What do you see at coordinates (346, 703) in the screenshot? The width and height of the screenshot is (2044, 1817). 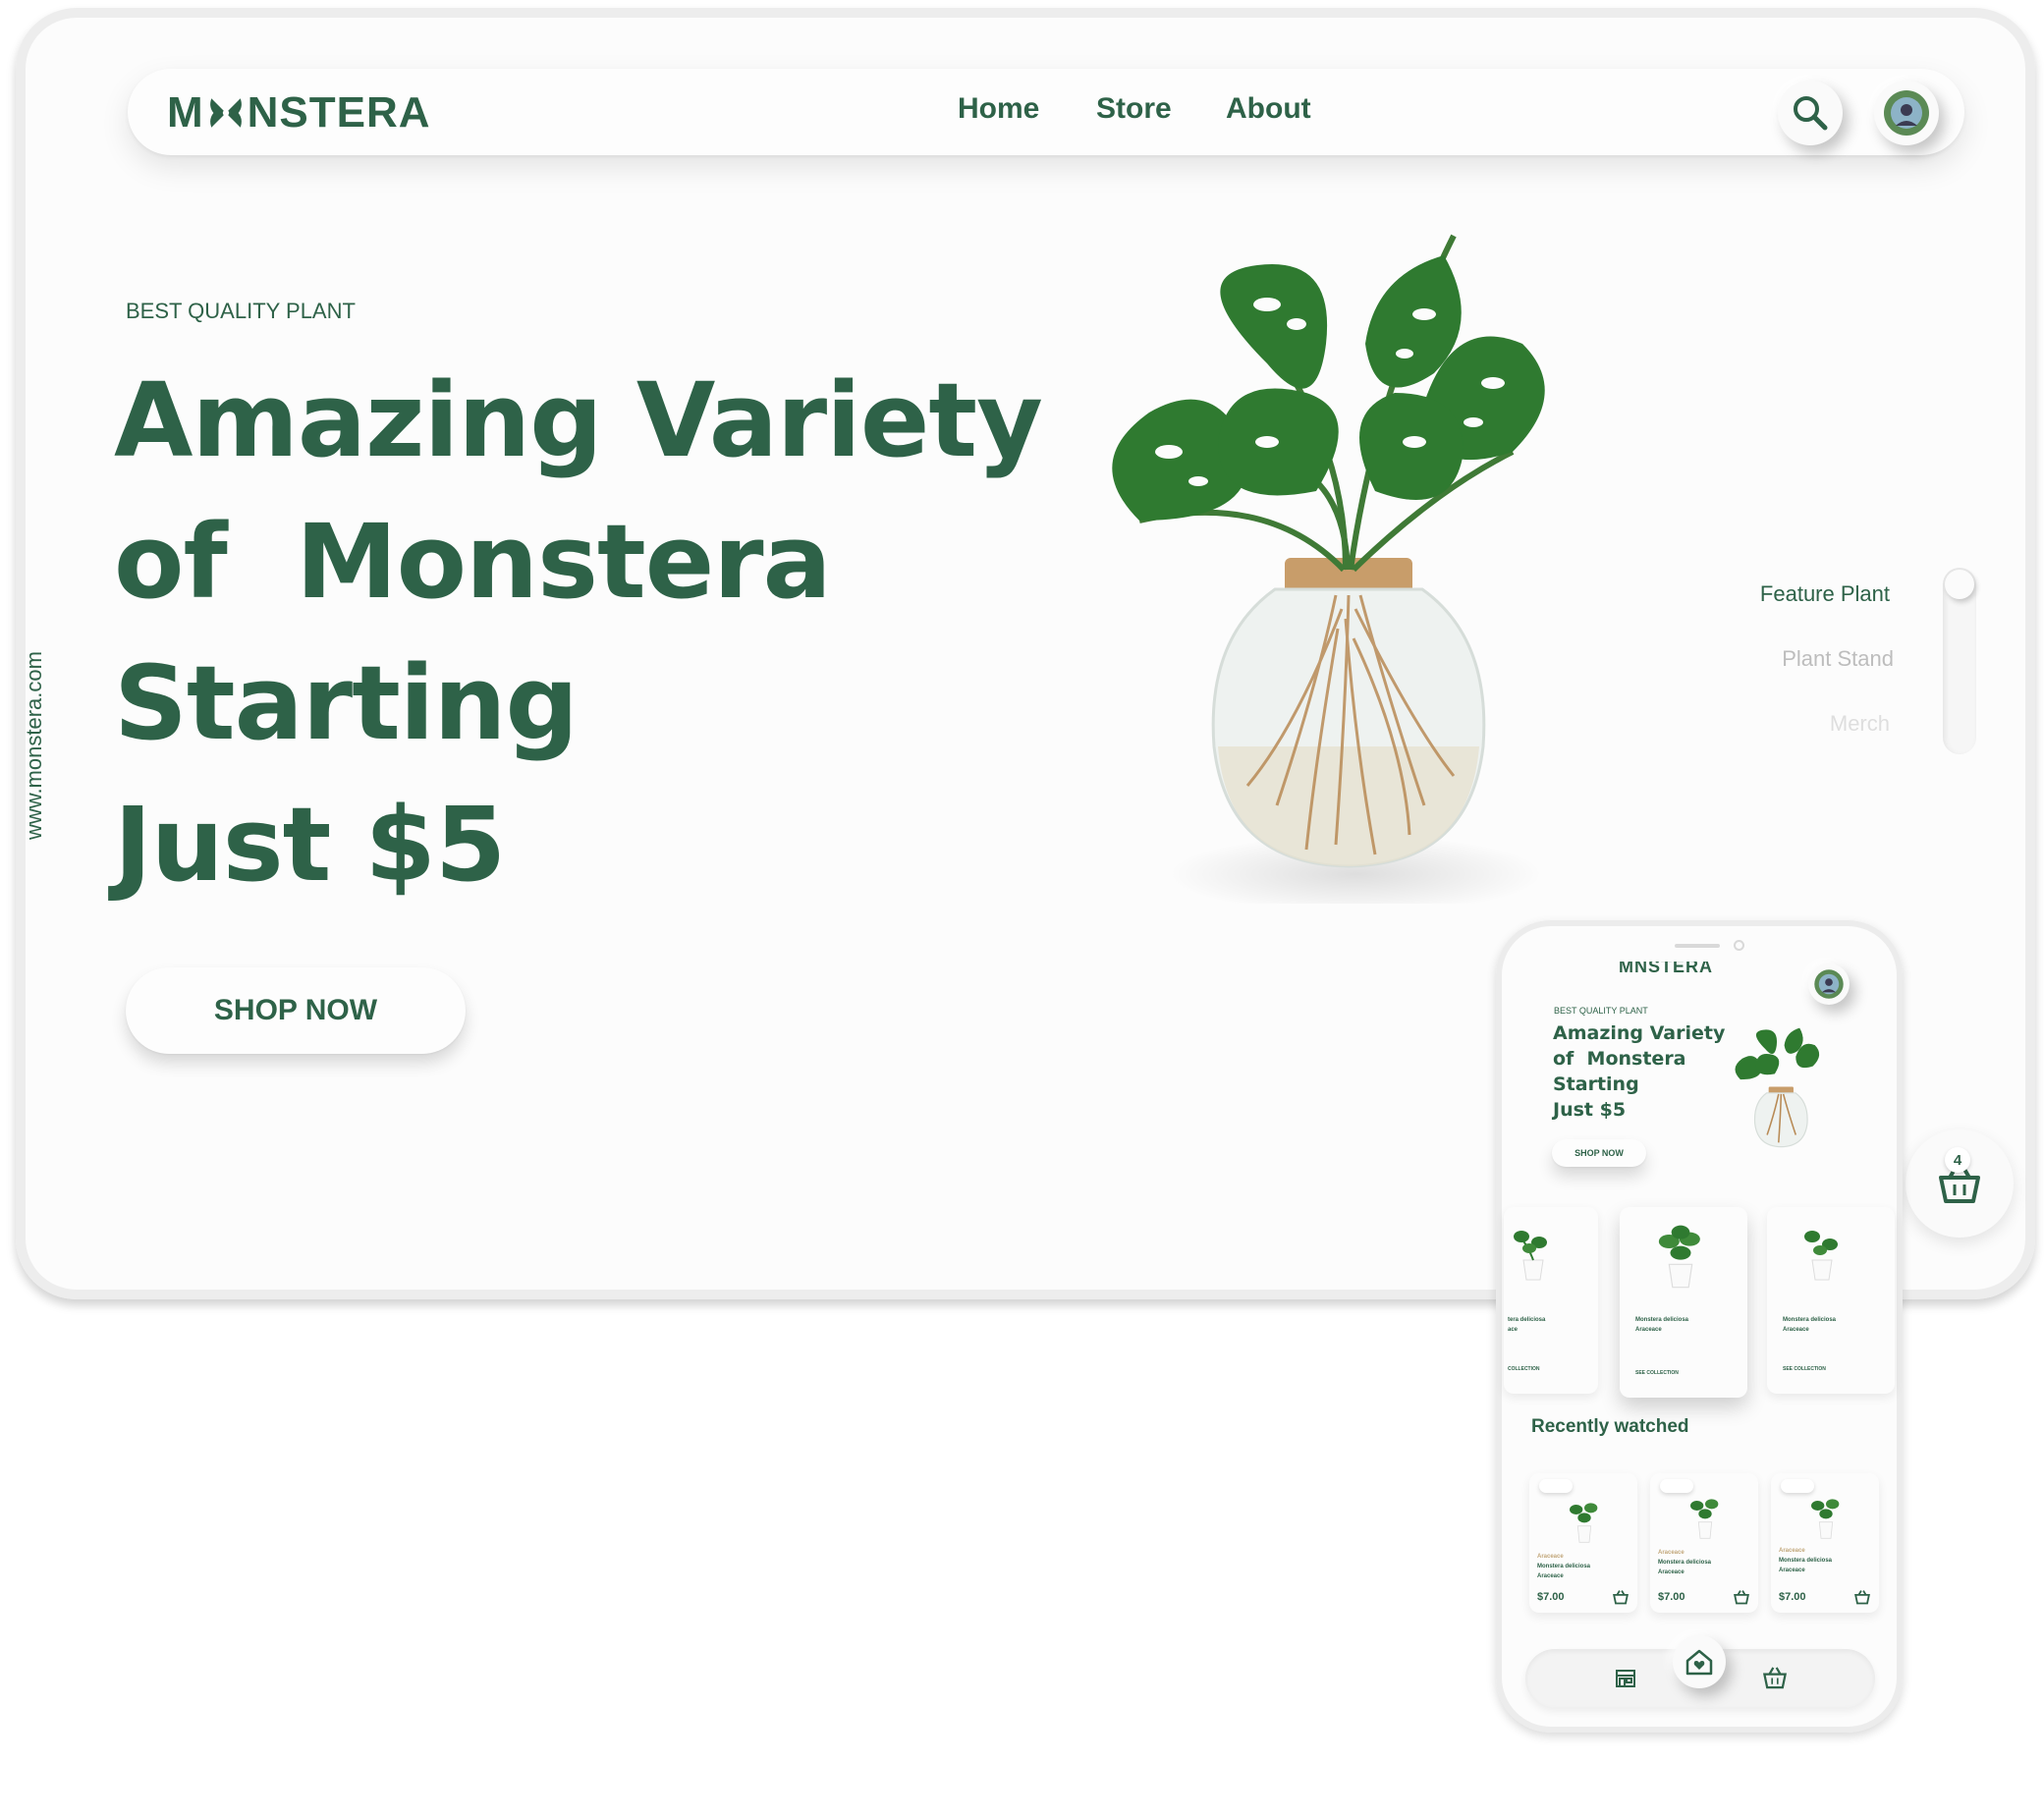 I see `hero-line-3: Starting` at bounding box center [346, 703].